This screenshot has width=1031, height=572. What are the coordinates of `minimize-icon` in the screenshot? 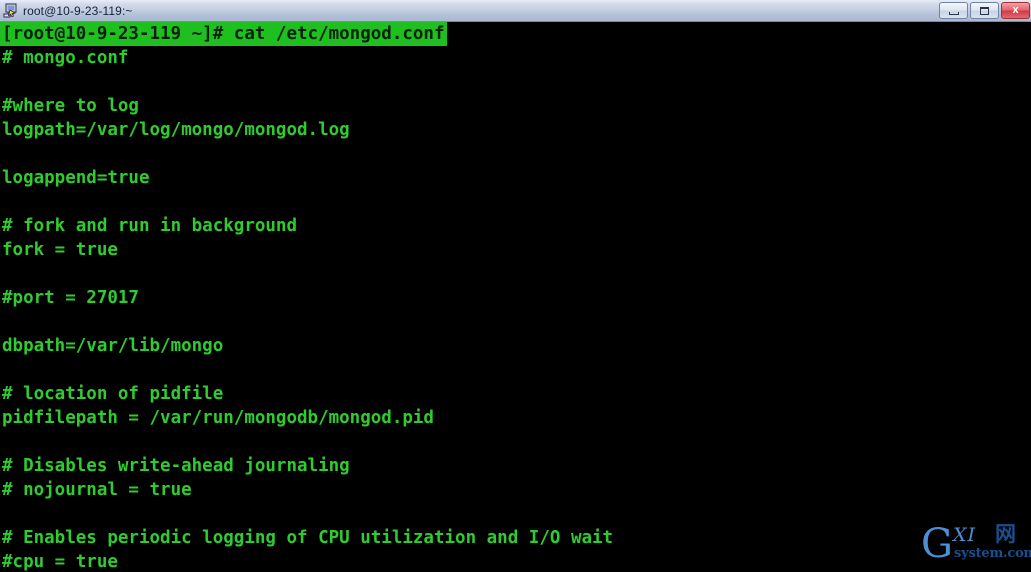 It's located at (953, 13).